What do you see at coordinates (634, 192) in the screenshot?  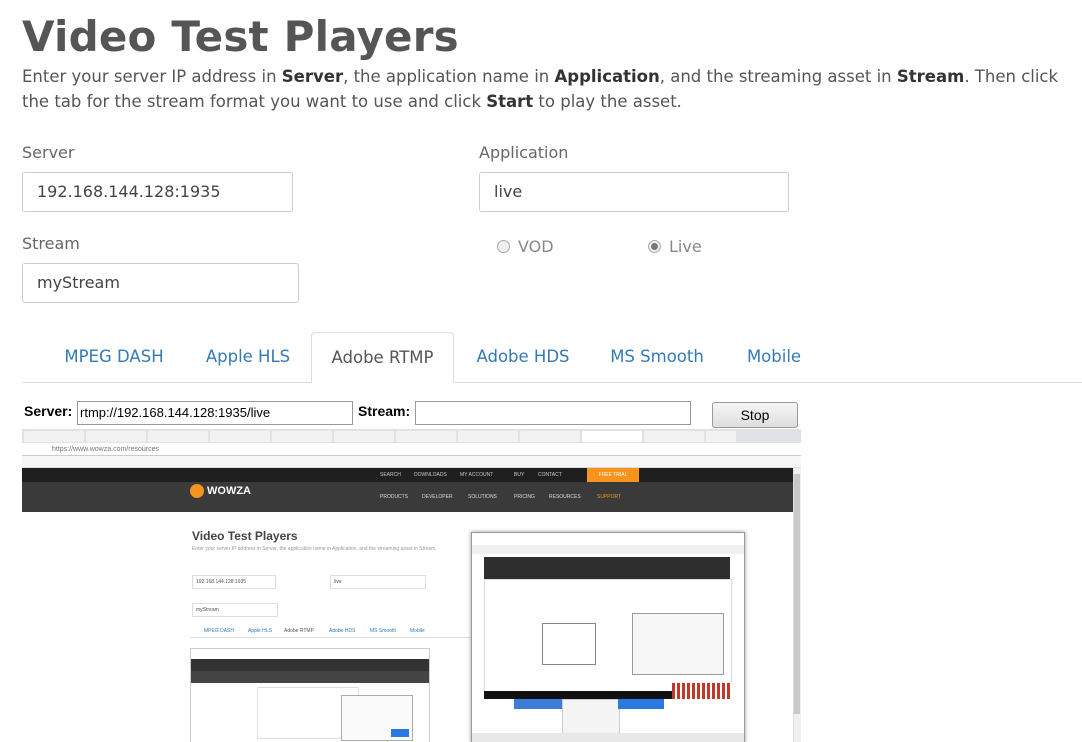 I see `application-input: live` at bounding box center [634, 192].